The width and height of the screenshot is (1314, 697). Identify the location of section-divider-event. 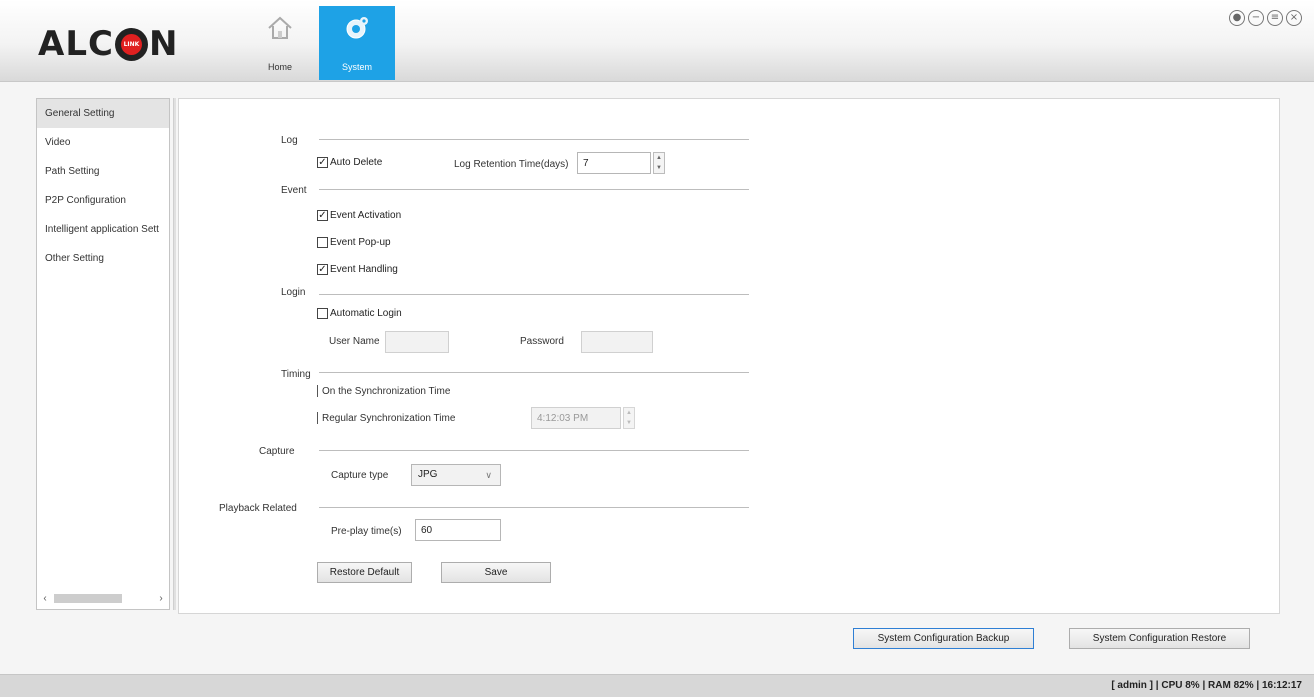
(534, 189).